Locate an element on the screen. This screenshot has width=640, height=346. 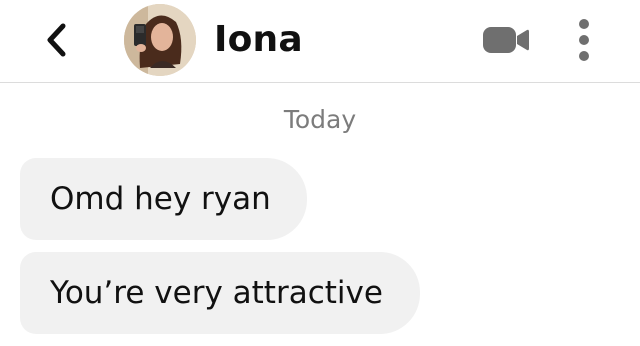
avatar is located at coordinates (160, 40).